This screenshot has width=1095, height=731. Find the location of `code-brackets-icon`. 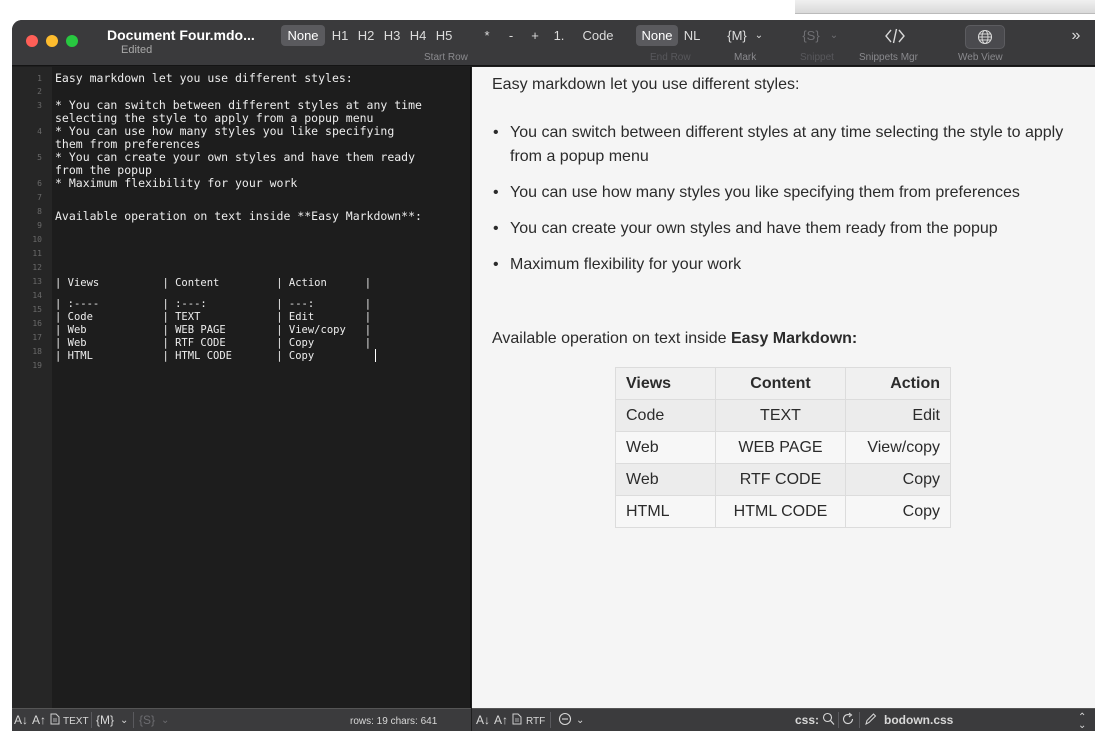

code-brackets-icon is located at coordinates (895, 36).